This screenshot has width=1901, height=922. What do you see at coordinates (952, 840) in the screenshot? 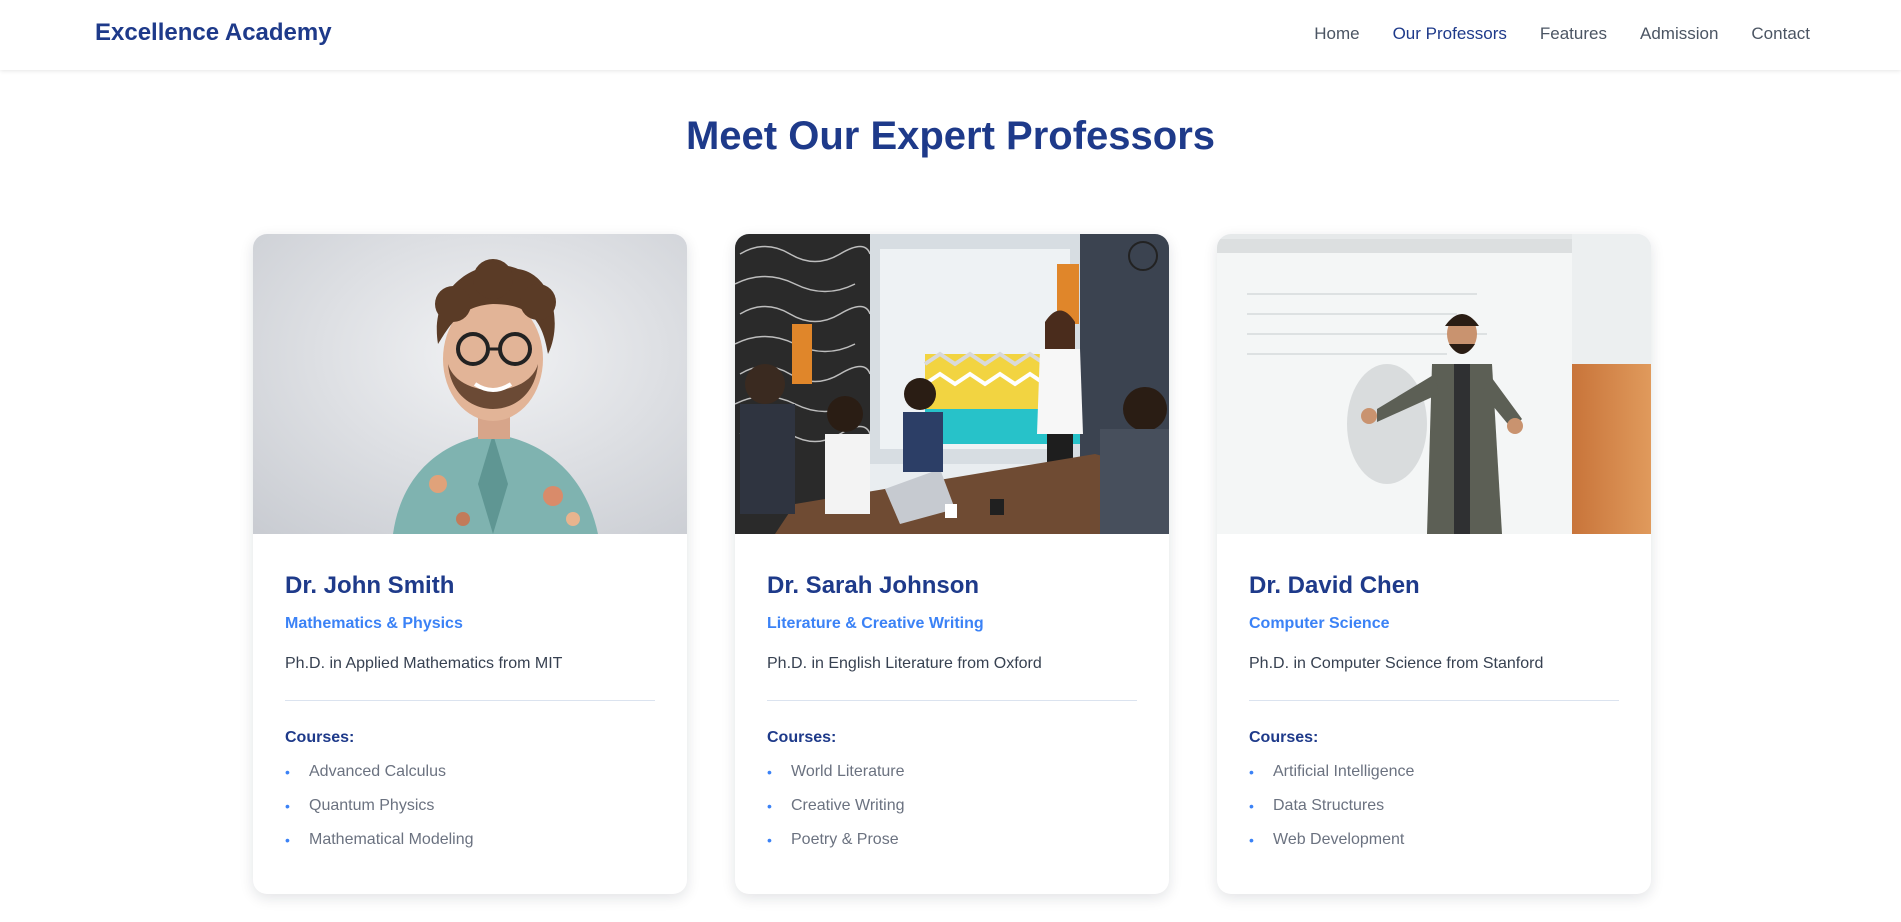
I see `course-item: • Poetry & Prose` at bounding box center [952, 840].